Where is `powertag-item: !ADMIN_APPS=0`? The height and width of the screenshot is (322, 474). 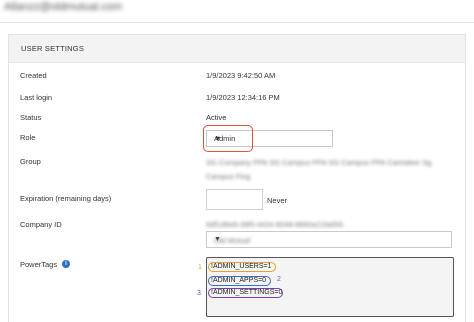
powertag-item: !ADMIN_APPS=0 is located at coordinates (239, 281).